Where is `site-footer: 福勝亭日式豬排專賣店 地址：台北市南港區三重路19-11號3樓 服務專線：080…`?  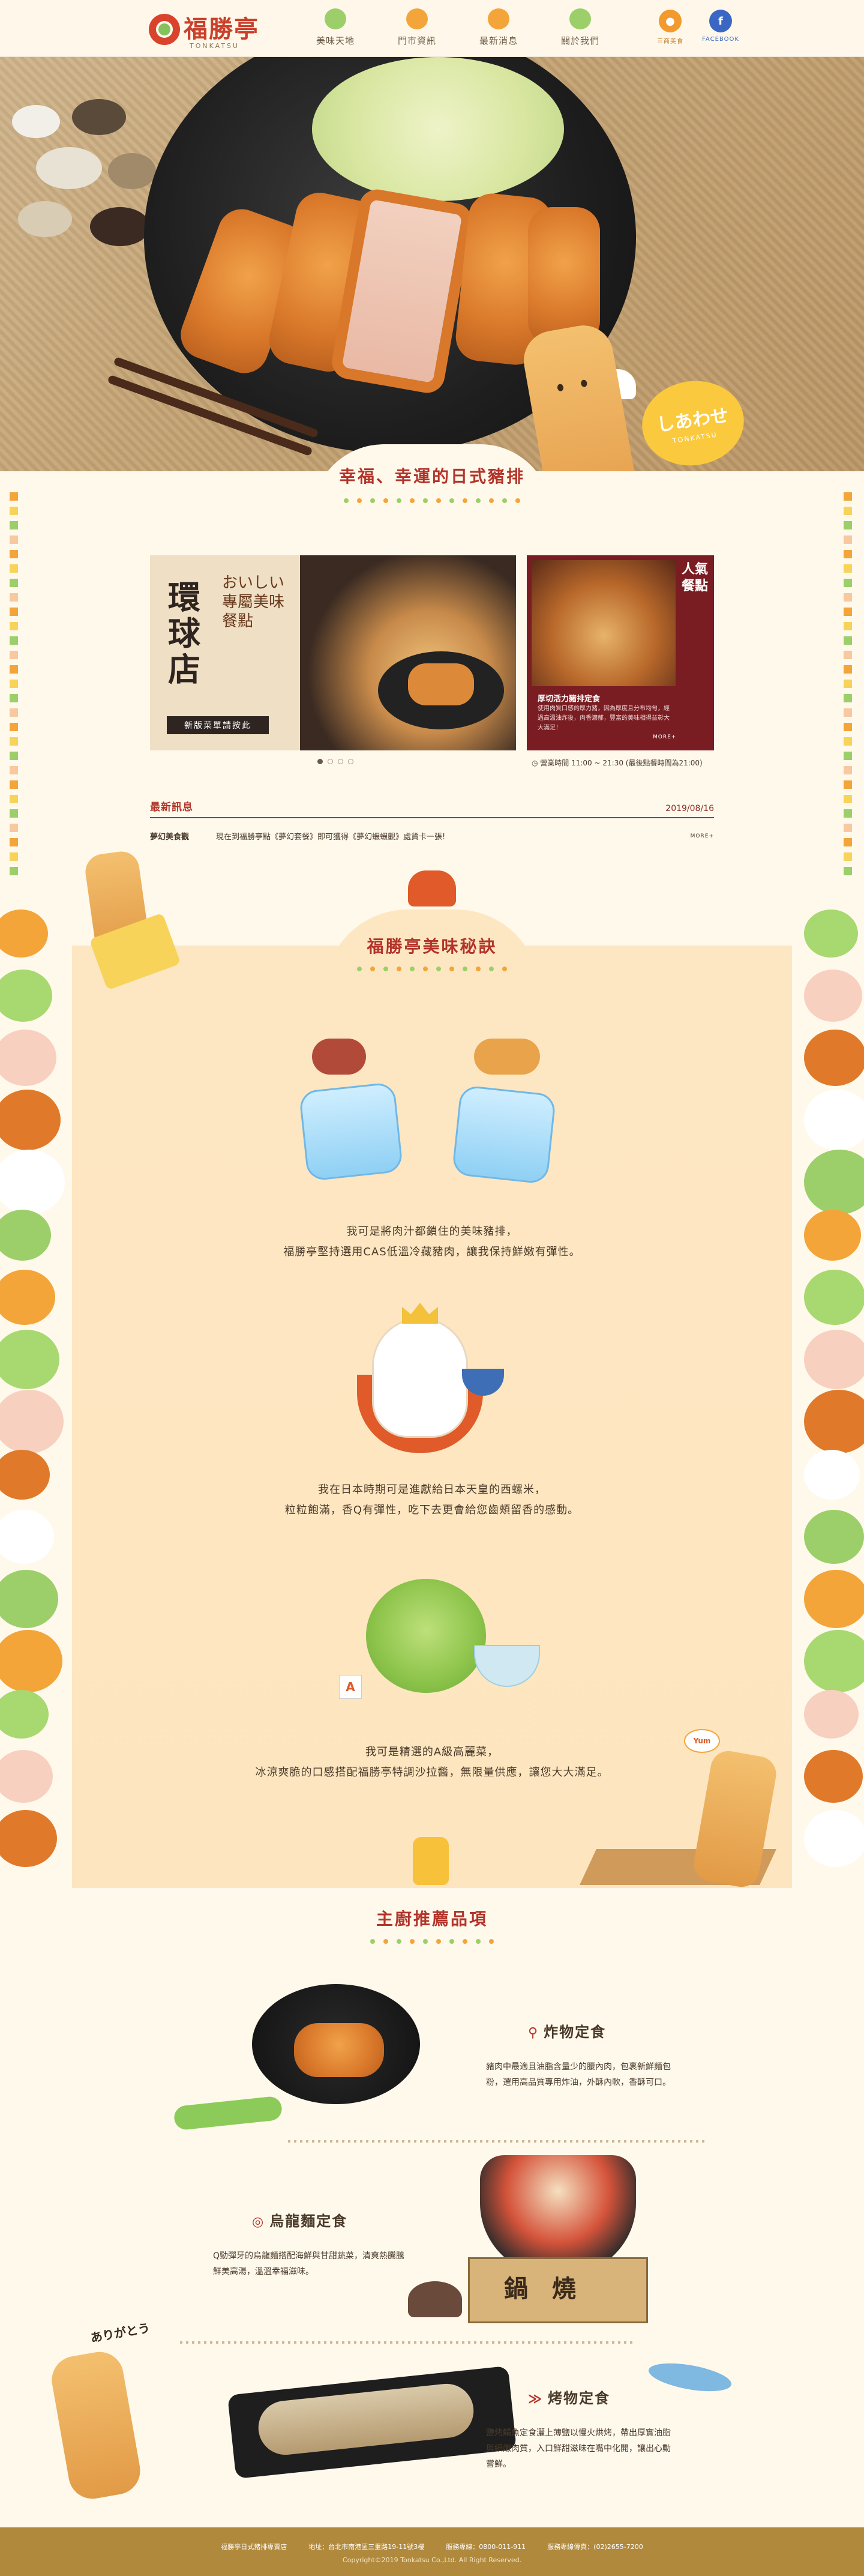
site-footer: 福勝亭日式豬排專賣店 地址：台北市南港區三重路19-11號3樓 服務專線：080… is located at coordinates (432, 2551).